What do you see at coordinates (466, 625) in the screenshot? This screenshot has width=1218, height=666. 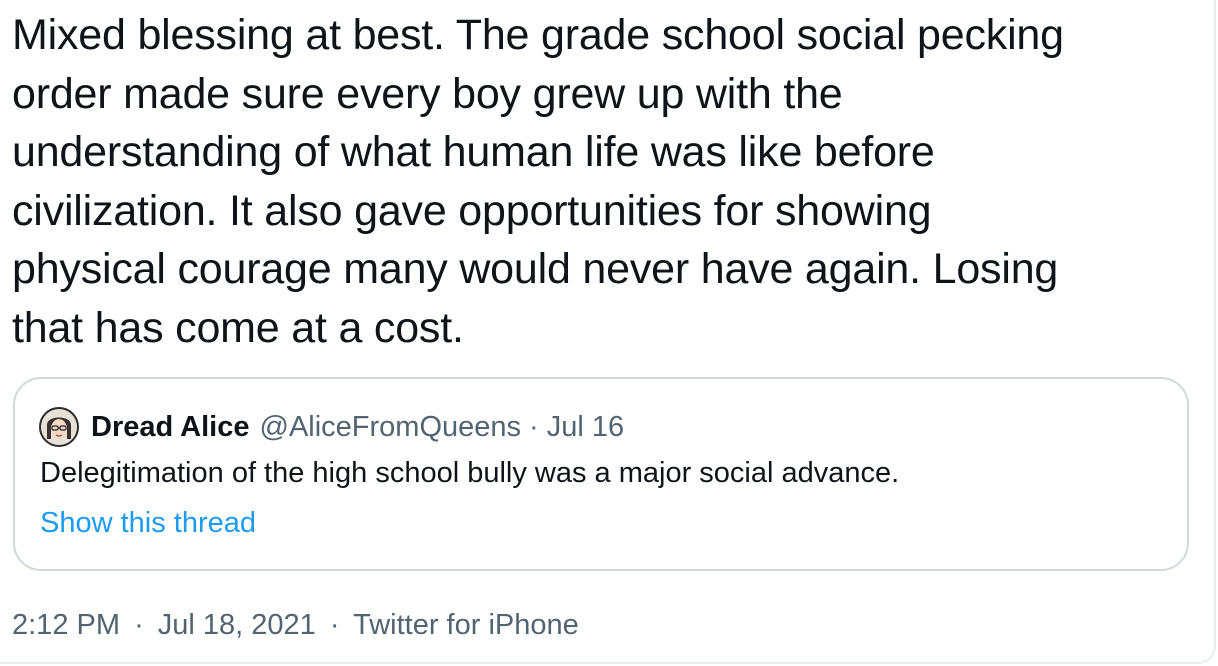 I see `tweet-source: Twitter for iPhone` at bounding box center [466, 625].